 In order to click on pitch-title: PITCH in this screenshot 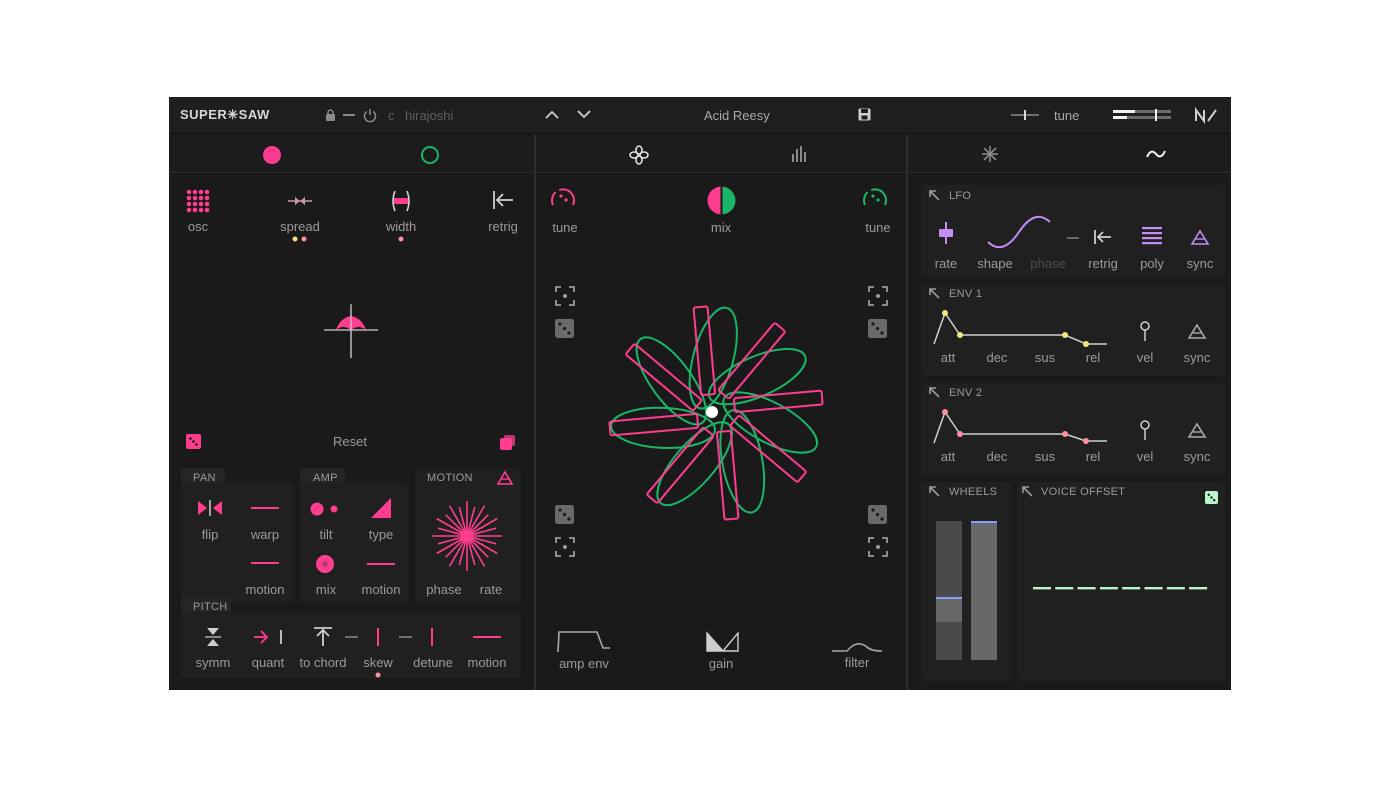, I will do `click(210, 607)`.